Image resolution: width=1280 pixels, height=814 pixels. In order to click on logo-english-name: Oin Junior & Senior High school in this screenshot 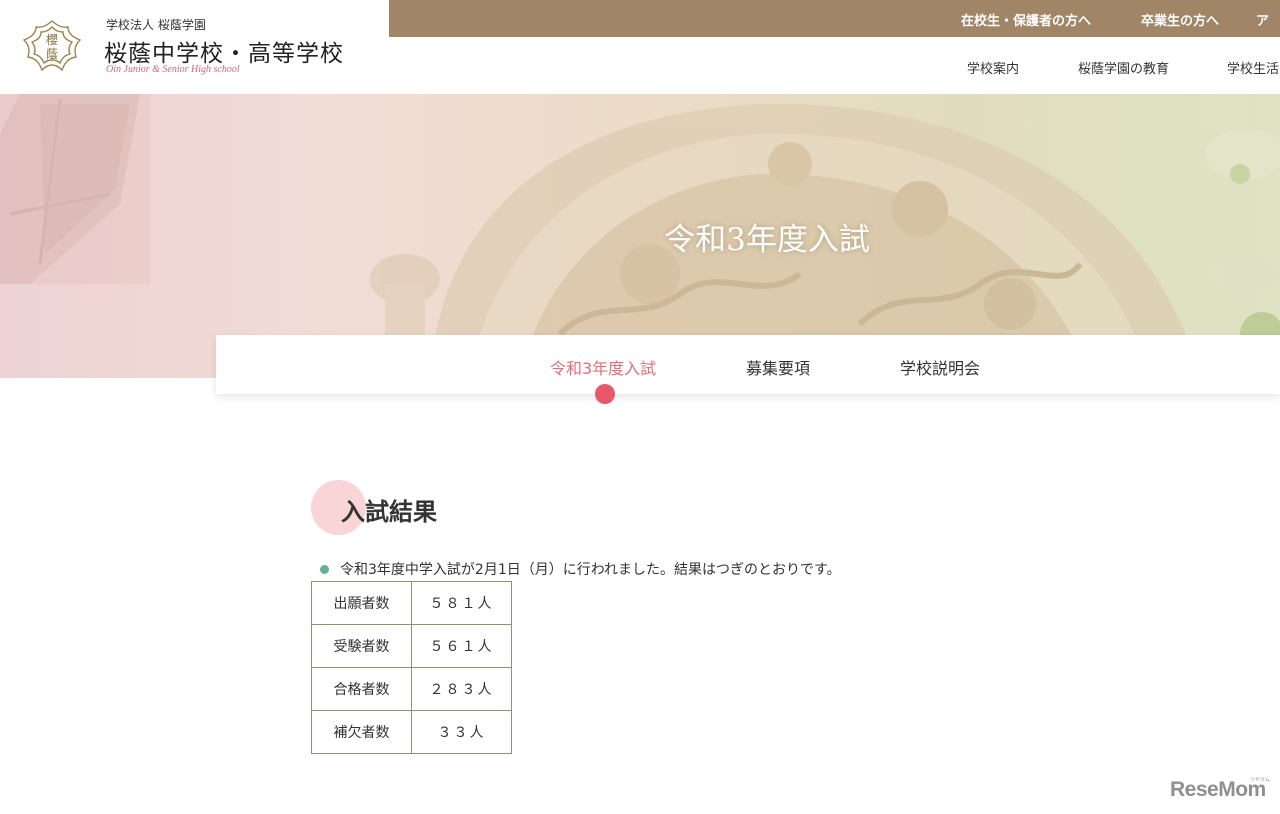, I will do `click(173, 69)`.